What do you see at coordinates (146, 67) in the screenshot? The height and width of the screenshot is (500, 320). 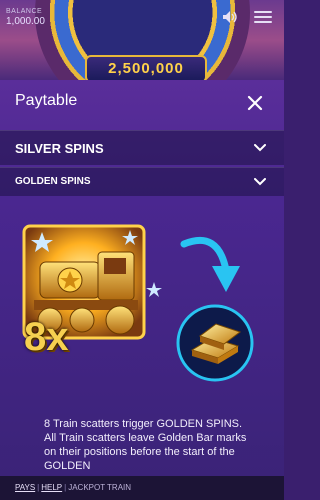 I see `wheel-value: 2,500,000` at bounding box center [146, 67].